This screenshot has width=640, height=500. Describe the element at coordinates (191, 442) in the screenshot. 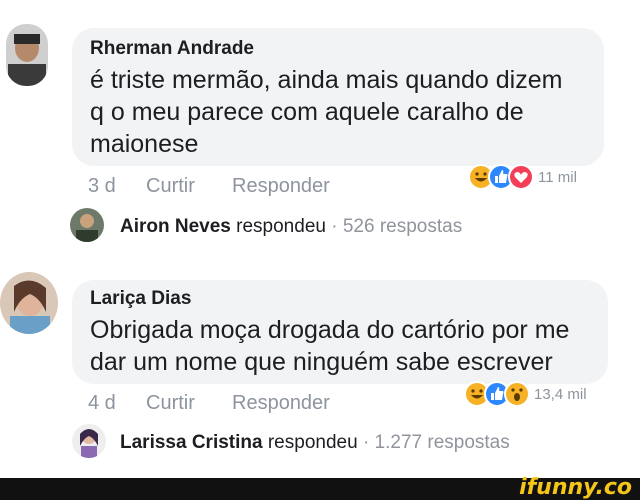

I see `reply-author: Larissa Cristina` at that location.